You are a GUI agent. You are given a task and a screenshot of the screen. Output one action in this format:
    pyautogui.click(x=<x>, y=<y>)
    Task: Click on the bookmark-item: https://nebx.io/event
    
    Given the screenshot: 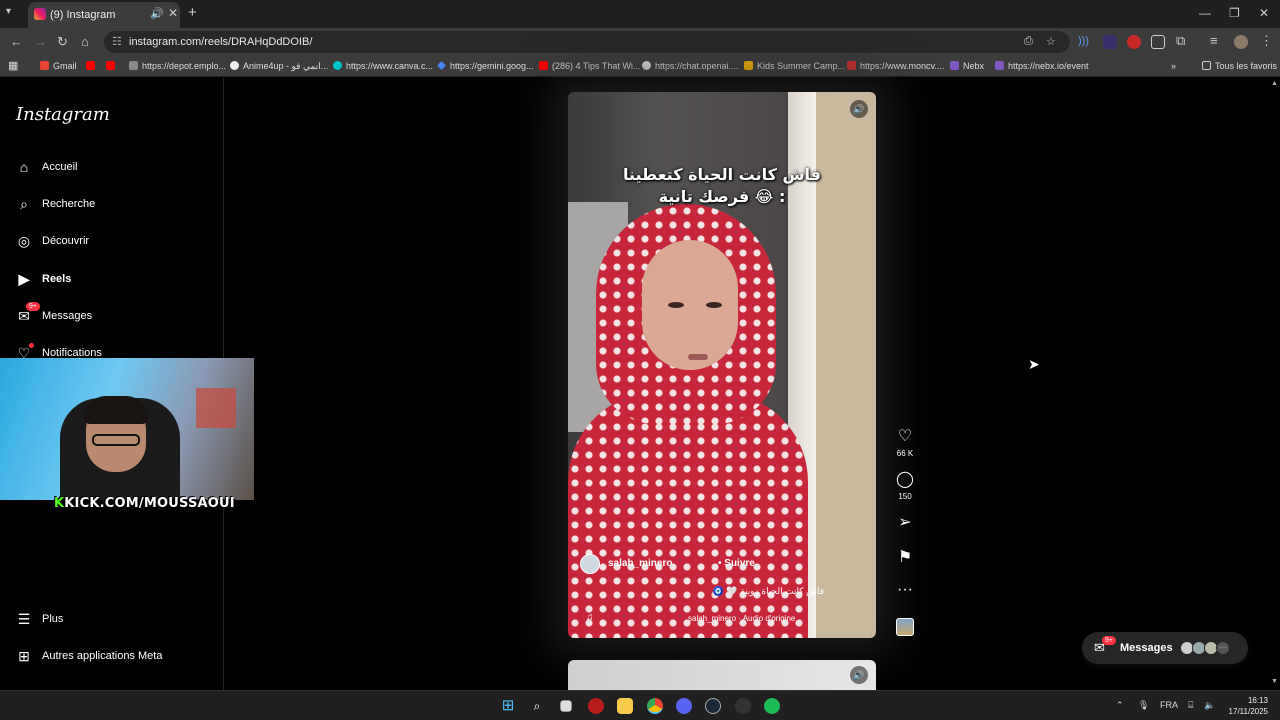 What is the action you would take?
    pyautogui.click(x=1042, y=66)
    